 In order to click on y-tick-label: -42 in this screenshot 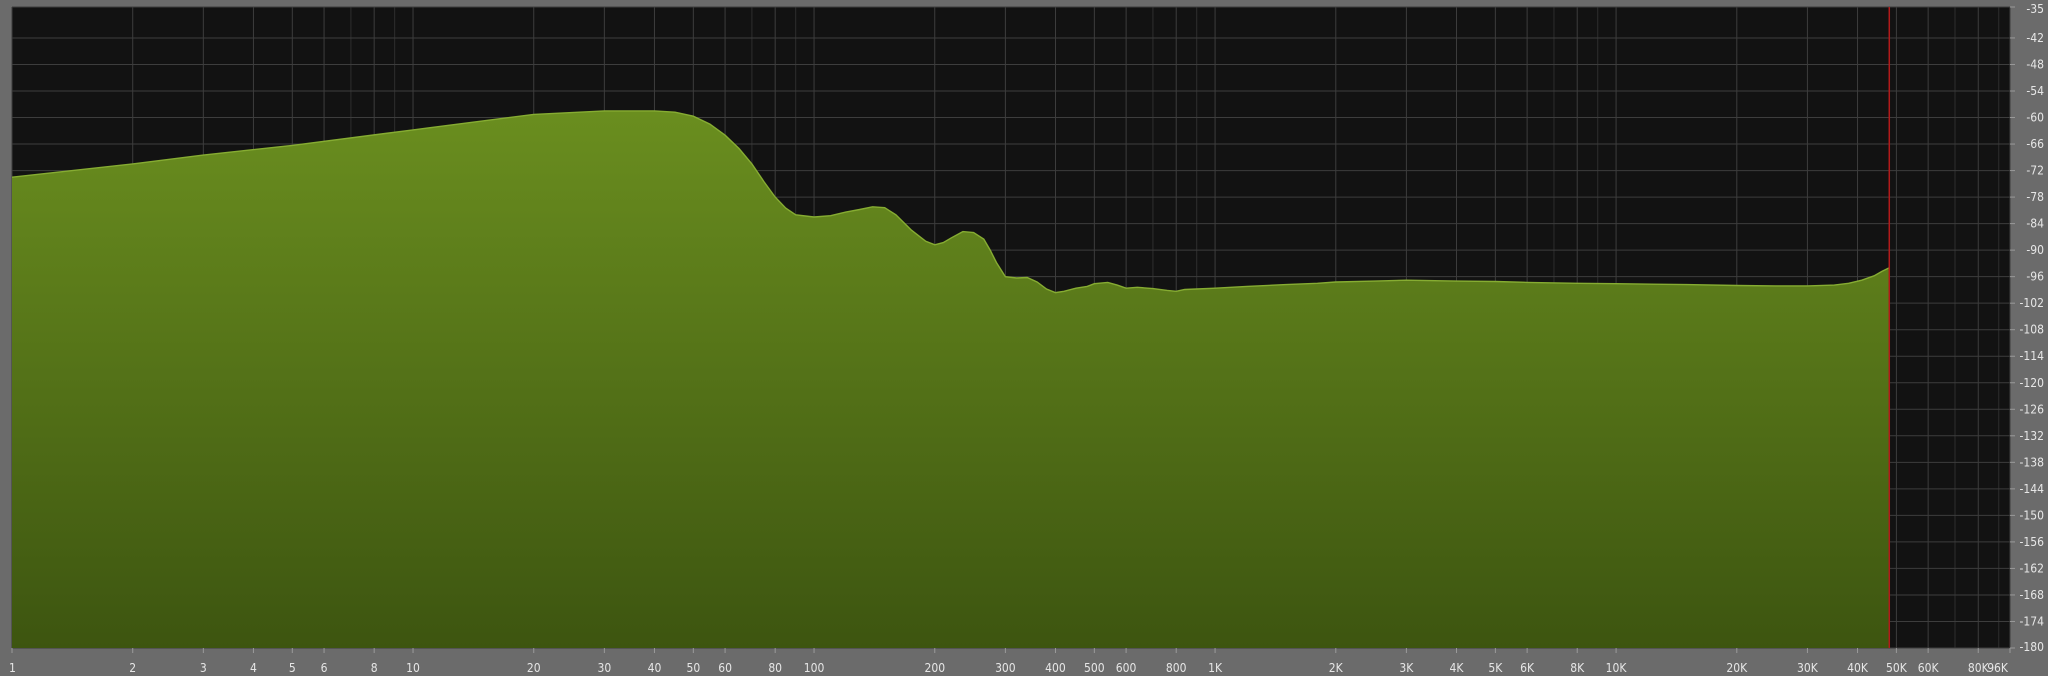, I will do `click(2035, 38)`.